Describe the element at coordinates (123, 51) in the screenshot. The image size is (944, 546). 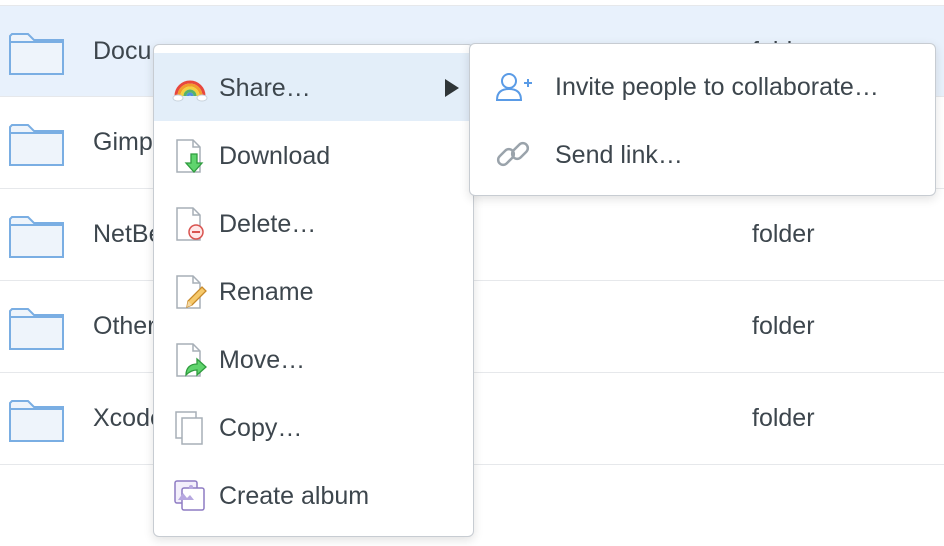
I see `file-name: Documents` at that location.